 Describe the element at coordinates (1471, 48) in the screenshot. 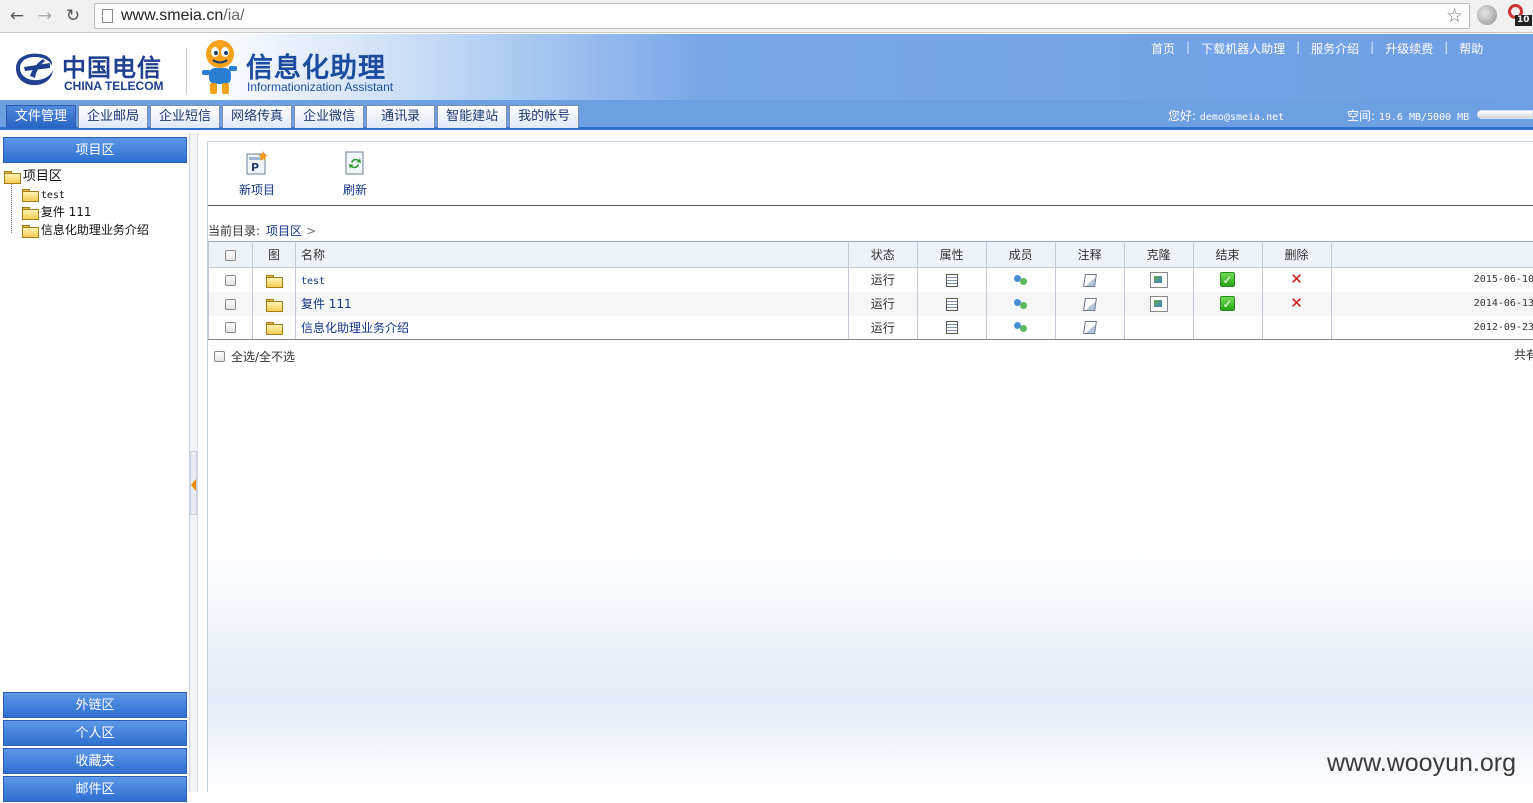

I see `toplink-help: 帮助` at that location.